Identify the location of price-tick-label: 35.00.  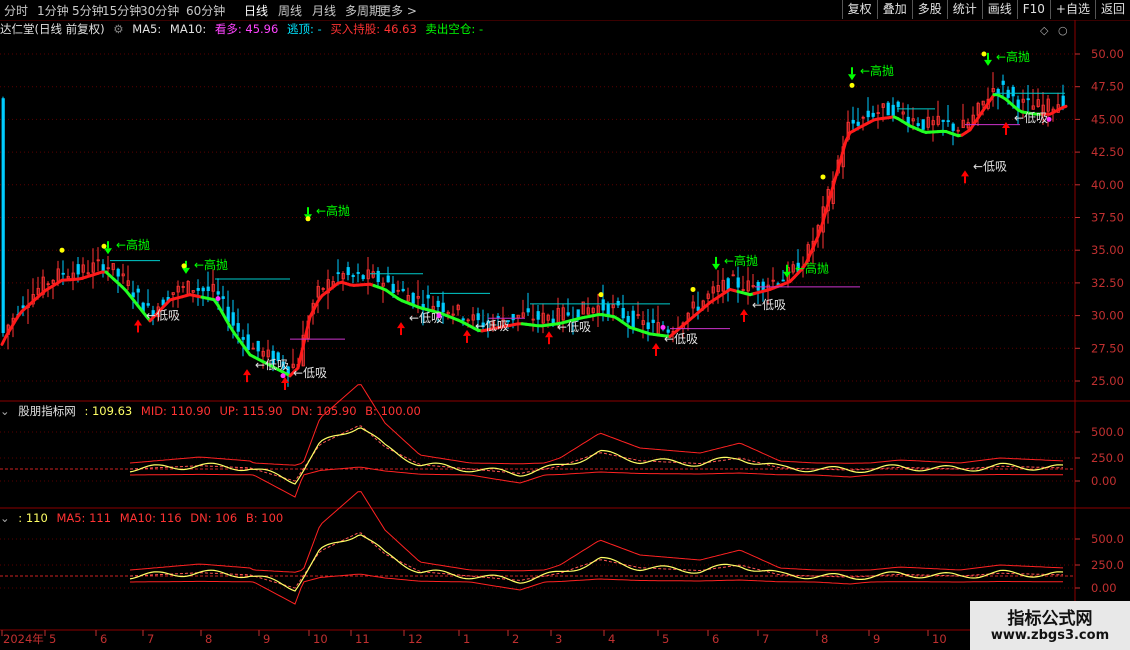
(1107, 250).